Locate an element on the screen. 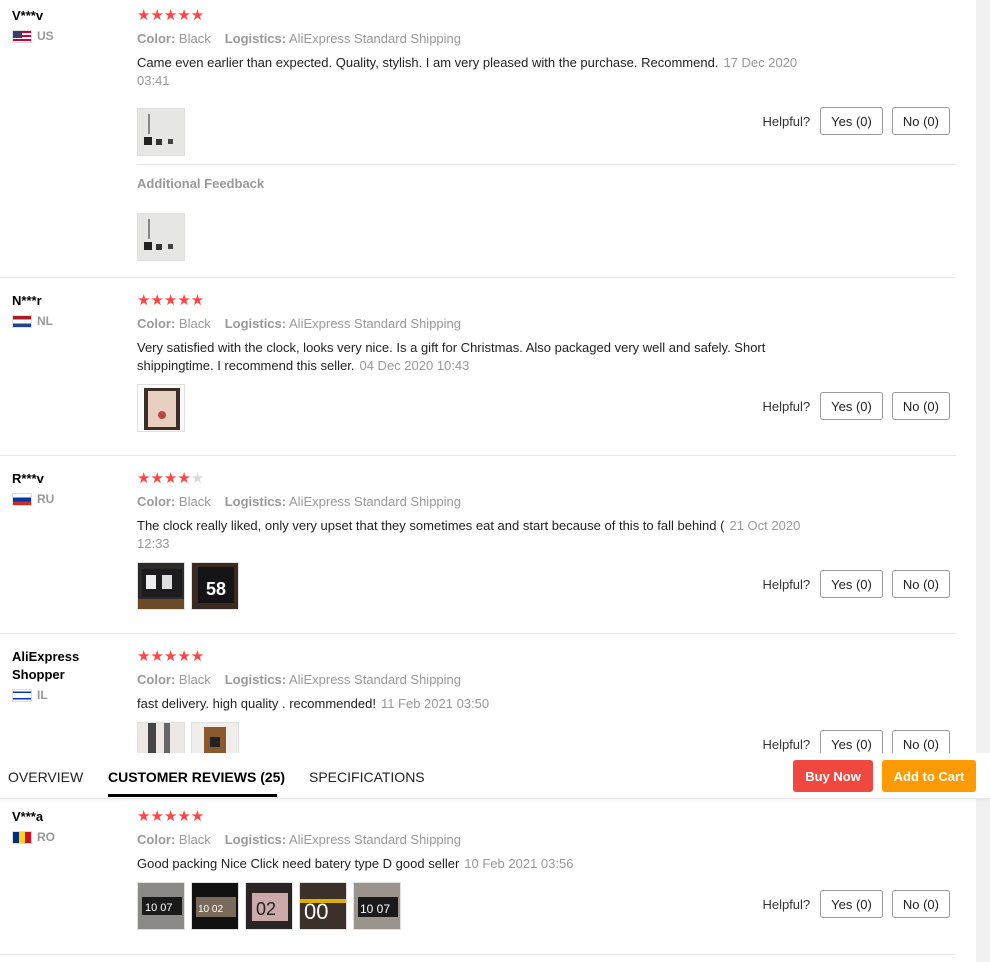  review-photo: 58 is located at coordinates (215, 586).